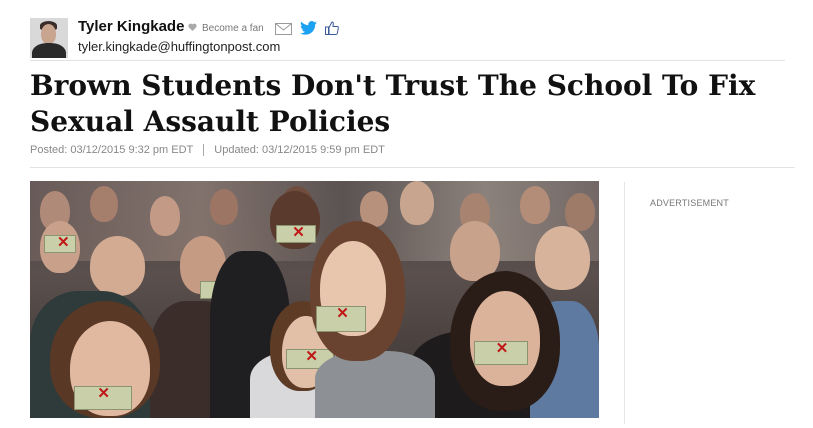 This screenshot has height=428, width=813. I want to click on advertisement-label: ADVERTISEMENT, so click(689, 203).